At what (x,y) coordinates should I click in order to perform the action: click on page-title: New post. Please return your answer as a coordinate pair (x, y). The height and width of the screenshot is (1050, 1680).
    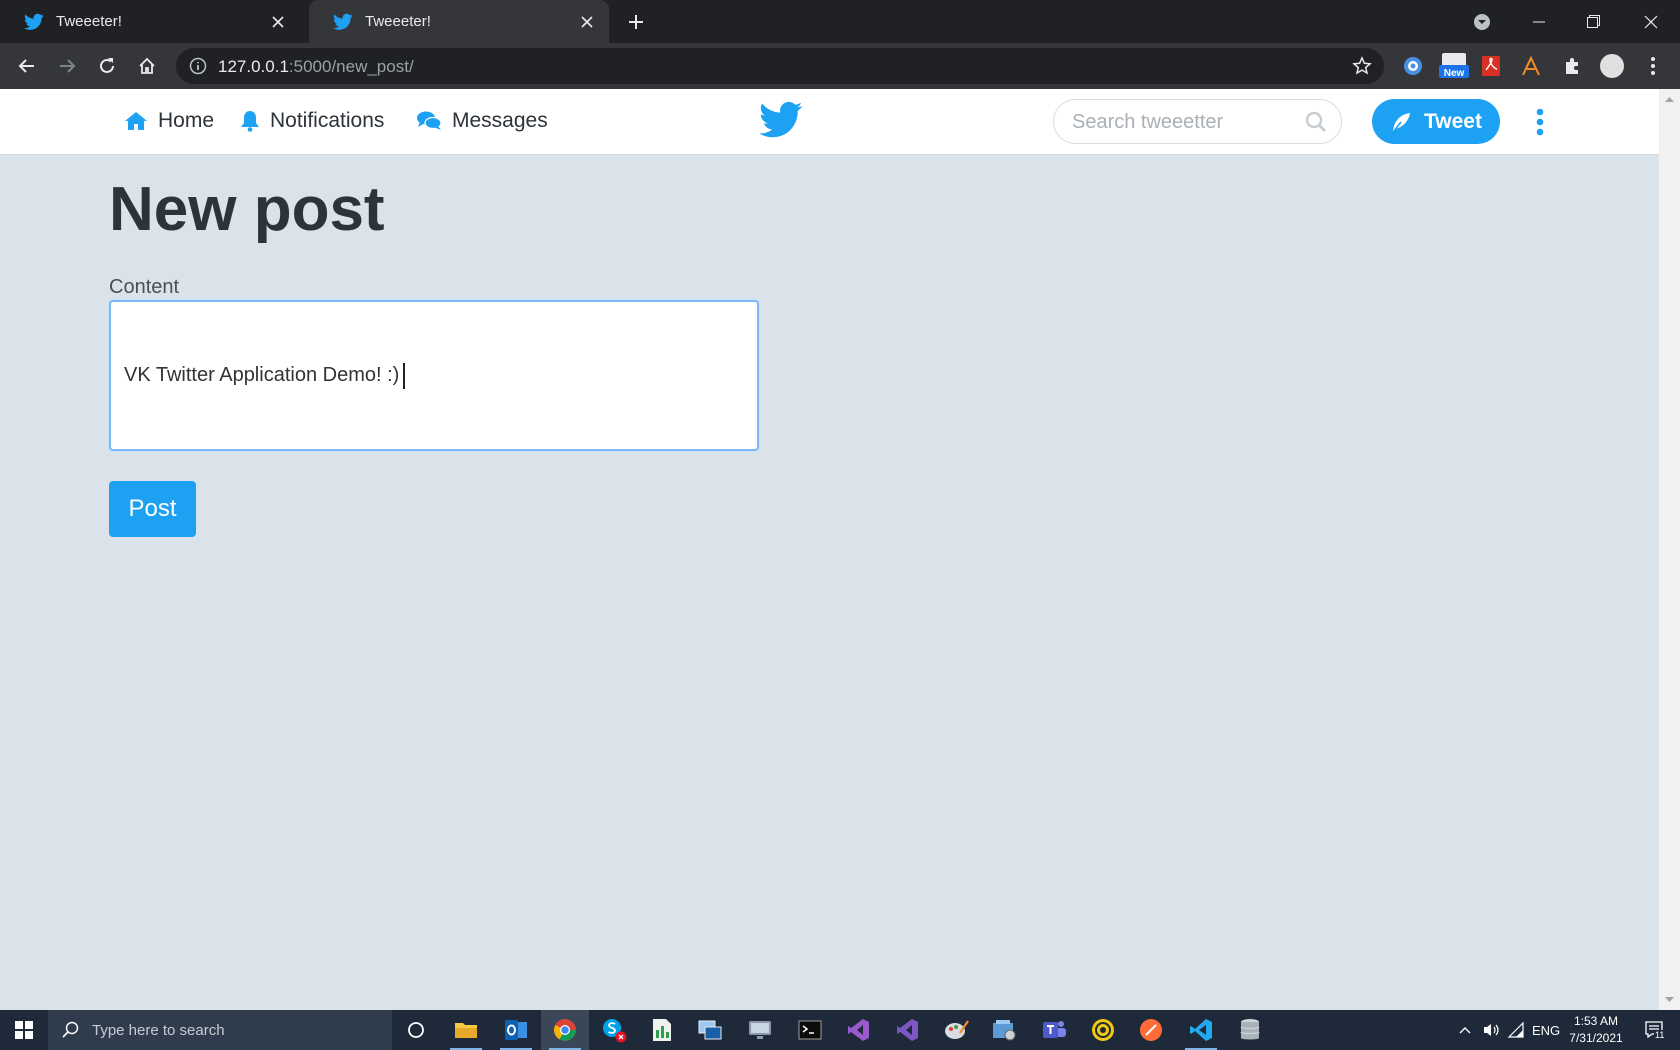
    Looking at the image, I should click on (247, 209).